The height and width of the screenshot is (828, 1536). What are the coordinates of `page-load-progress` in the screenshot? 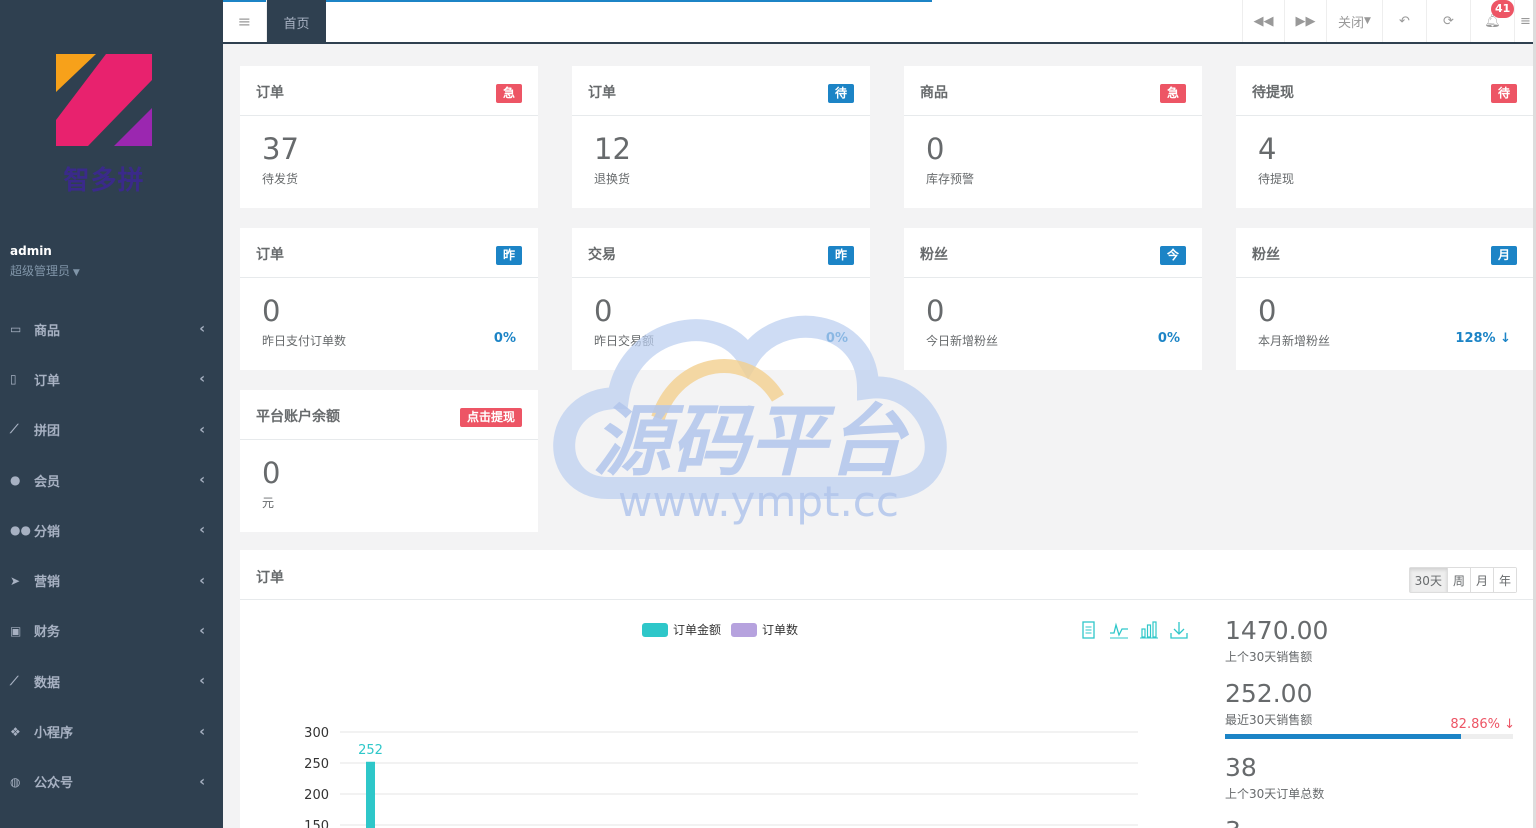 It's located at (578, 1).